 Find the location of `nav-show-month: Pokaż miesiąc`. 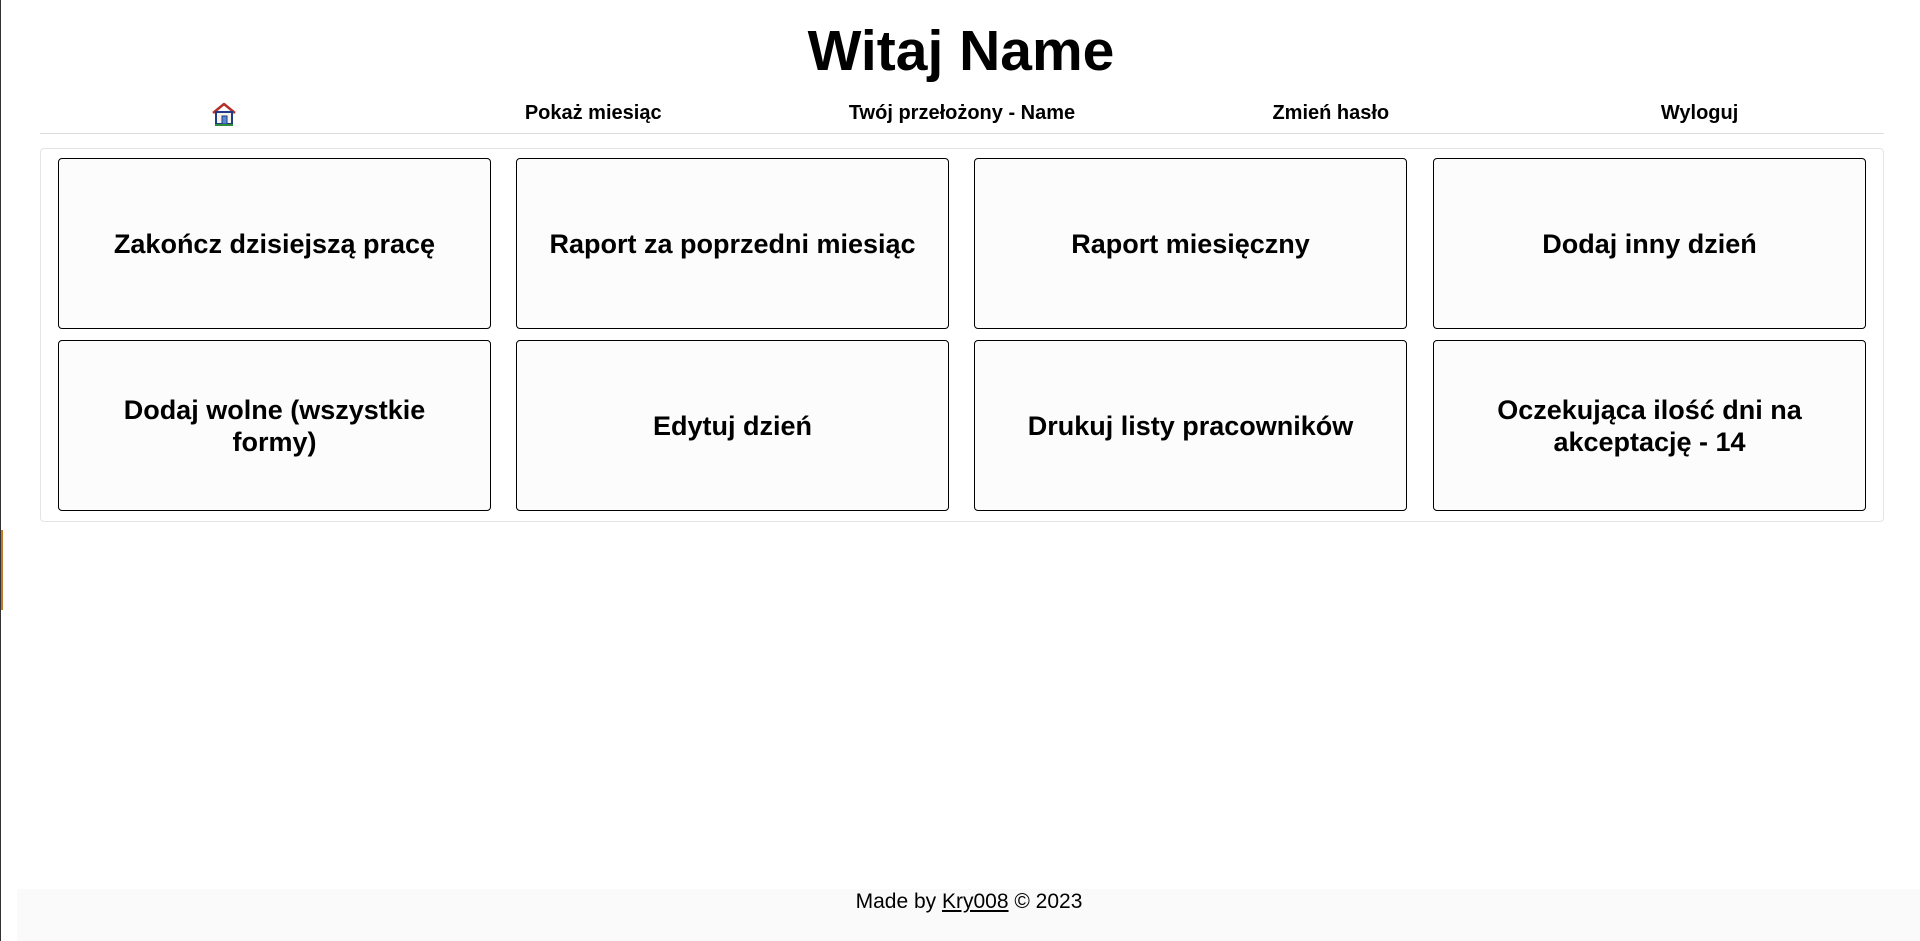

nav-show-month: Pokaż miesiąc is located at coordinates (593, 113).